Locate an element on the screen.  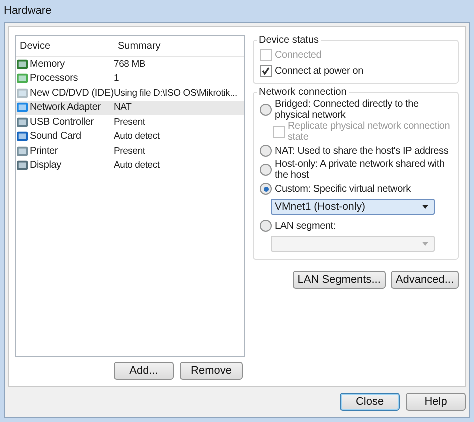
device-summary: 1 is located at coordinates (117, 78).